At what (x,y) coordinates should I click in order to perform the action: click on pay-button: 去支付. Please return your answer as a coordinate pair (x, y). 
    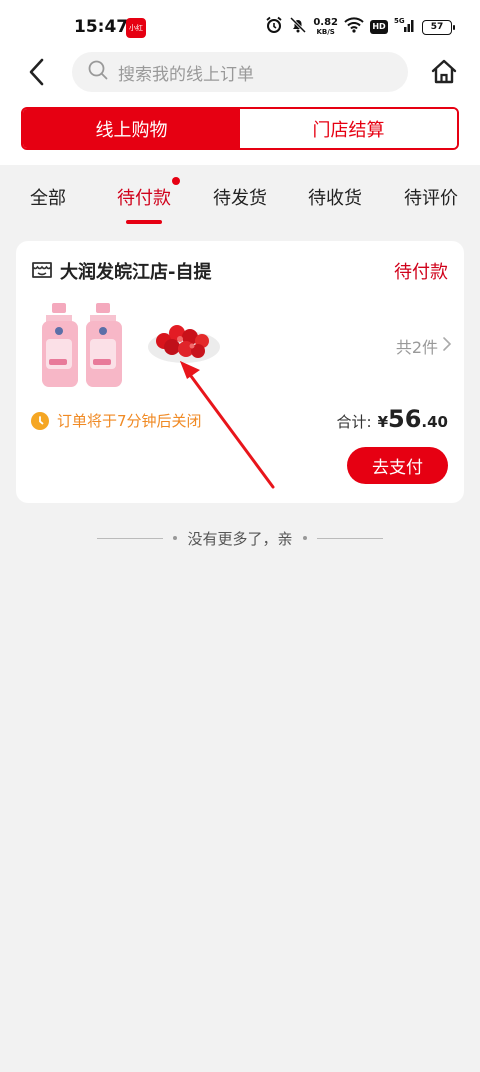
    Looking at the image, I should click on (397, 465).